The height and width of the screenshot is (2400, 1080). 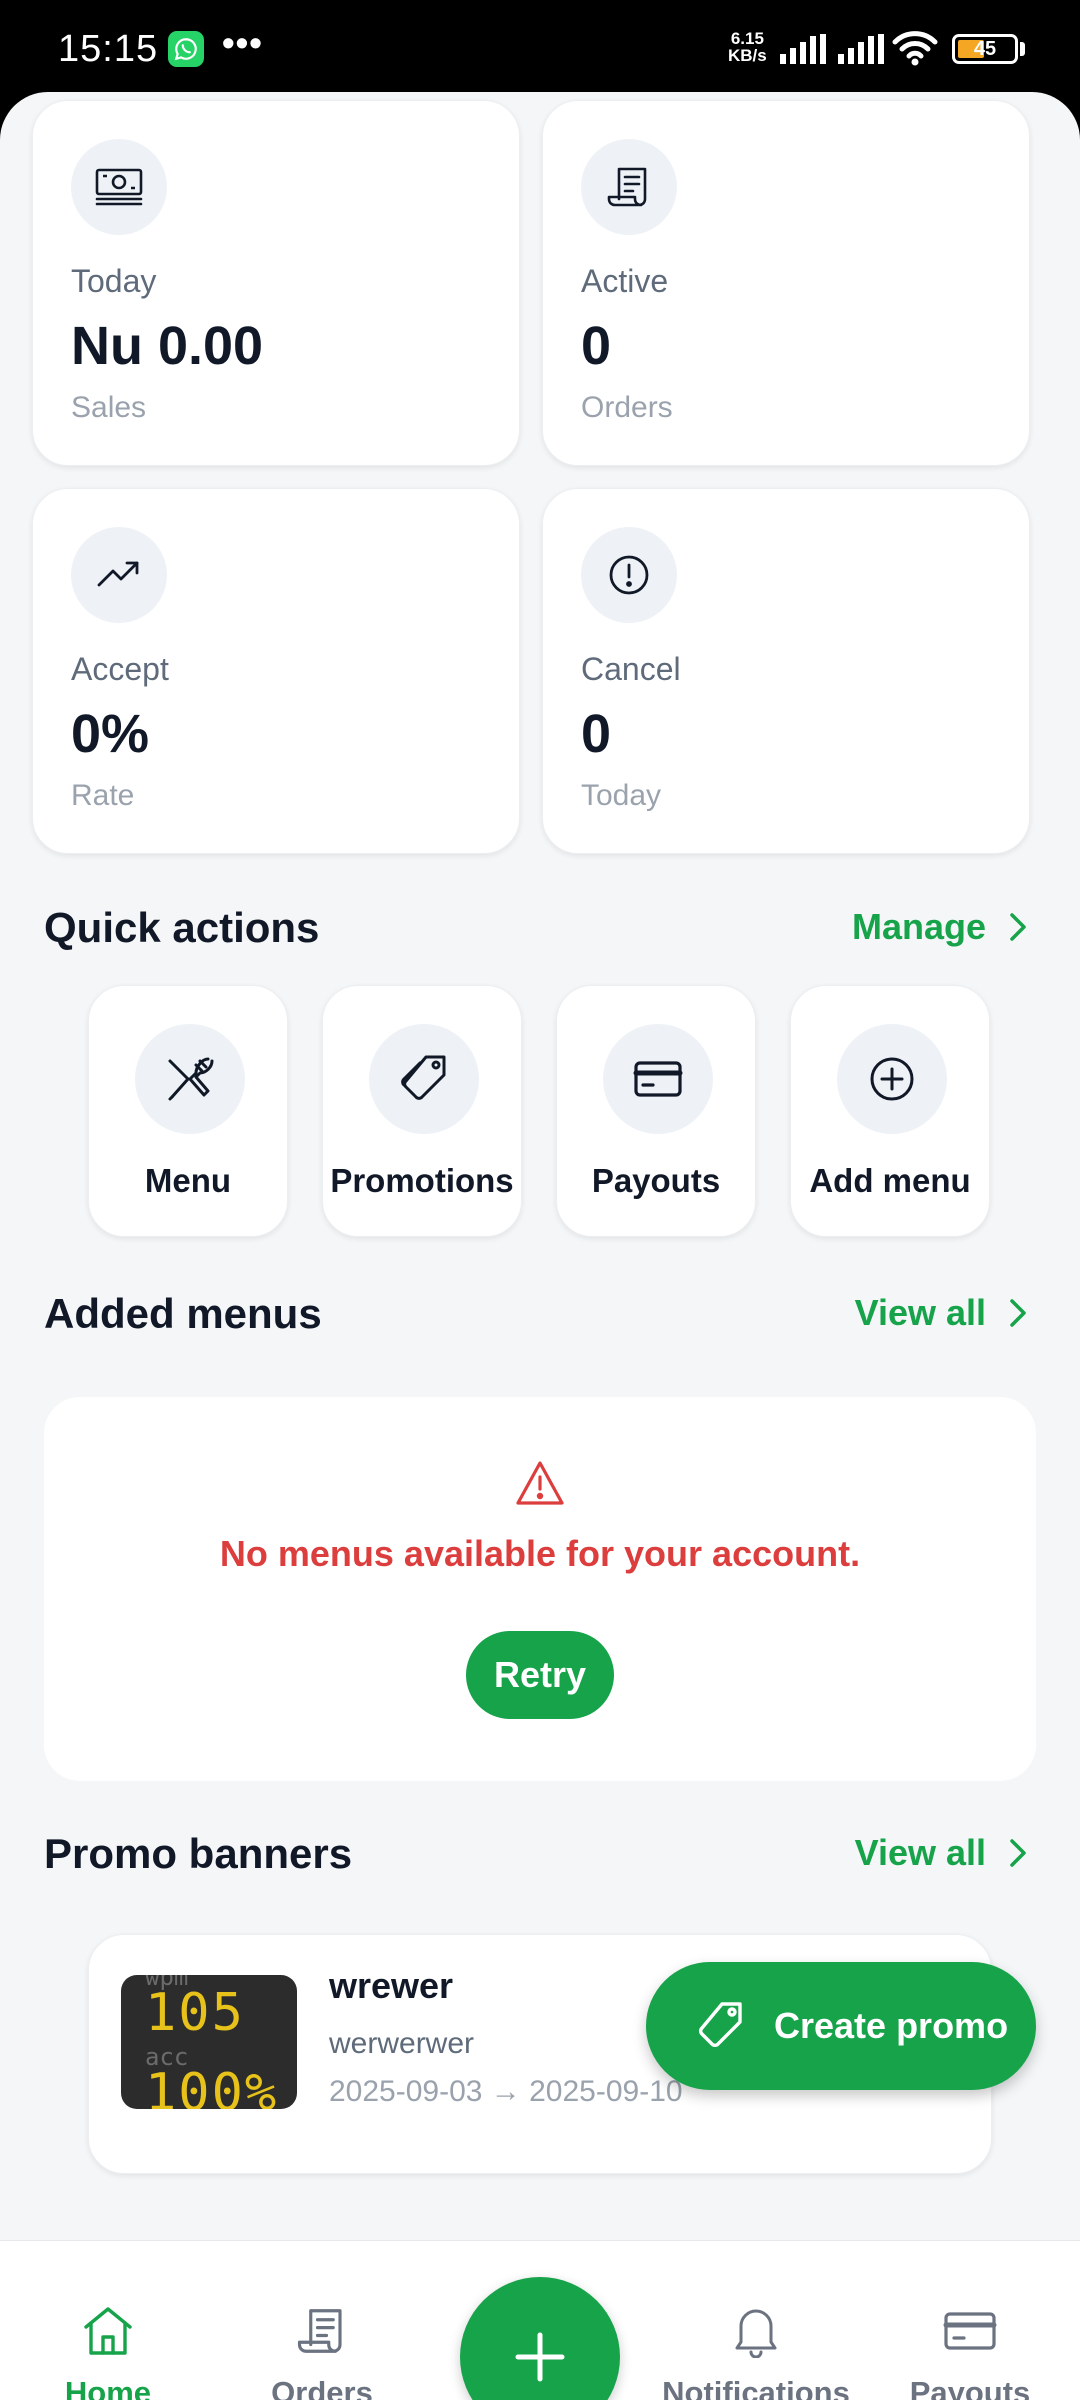 What do you see at coordinates (167, 346) in the screenshot?
I see `stat-value: Nu 0.00` at bounding box center [167, 346].